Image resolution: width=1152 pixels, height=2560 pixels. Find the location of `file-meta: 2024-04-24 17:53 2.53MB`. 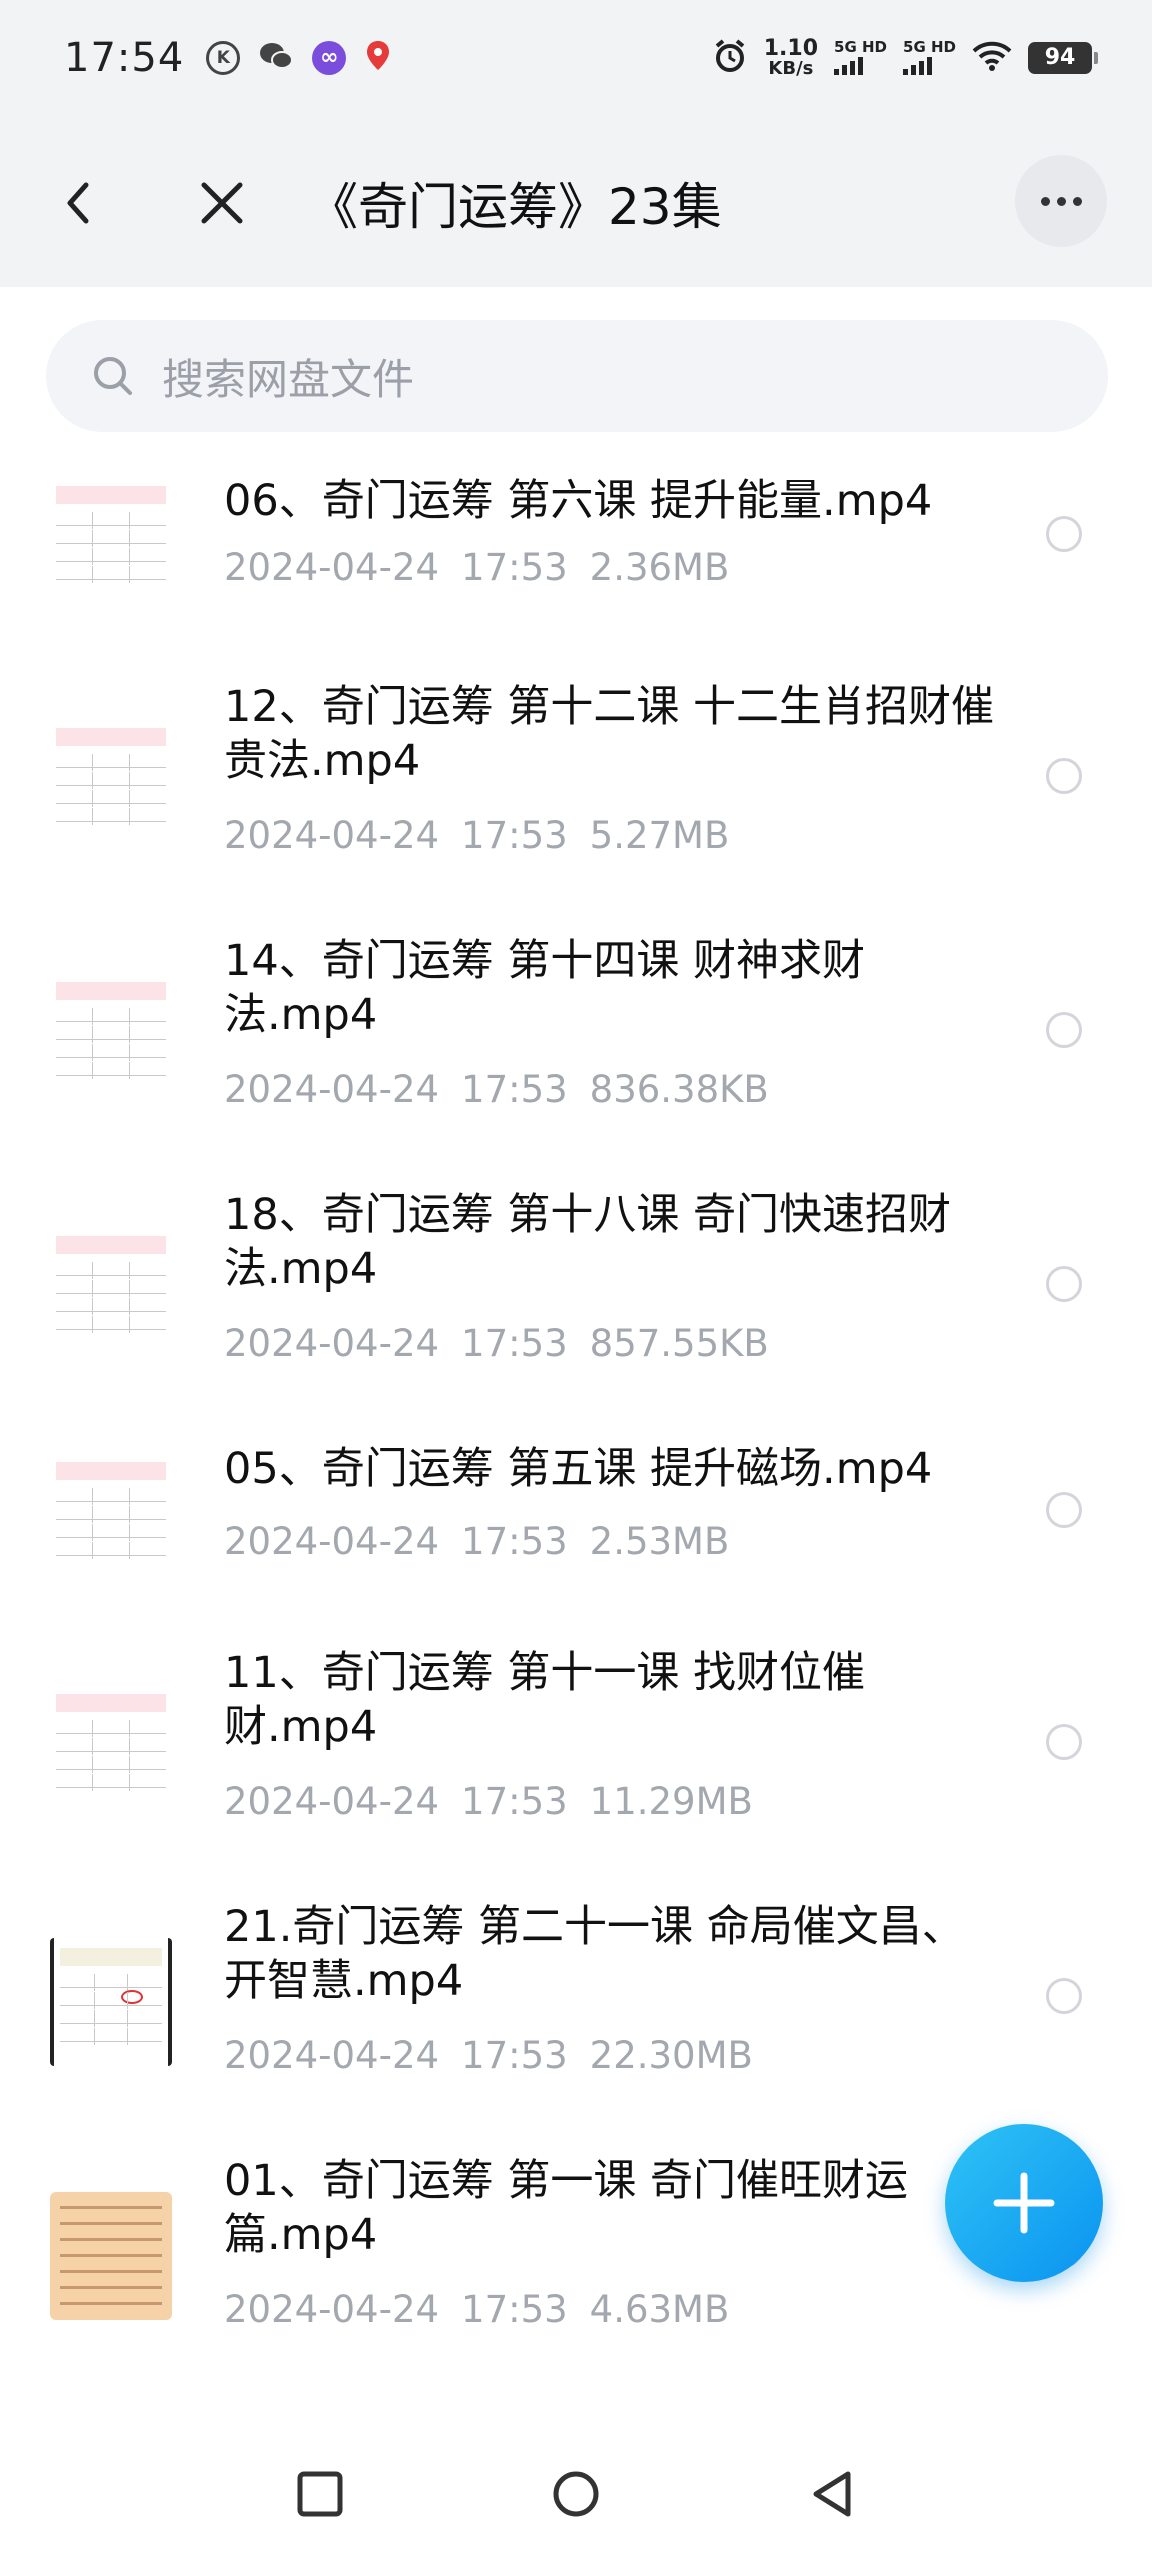

file-meta: 2024-04-24 17:53 2.53MB is located at coordinates (487, 1541).